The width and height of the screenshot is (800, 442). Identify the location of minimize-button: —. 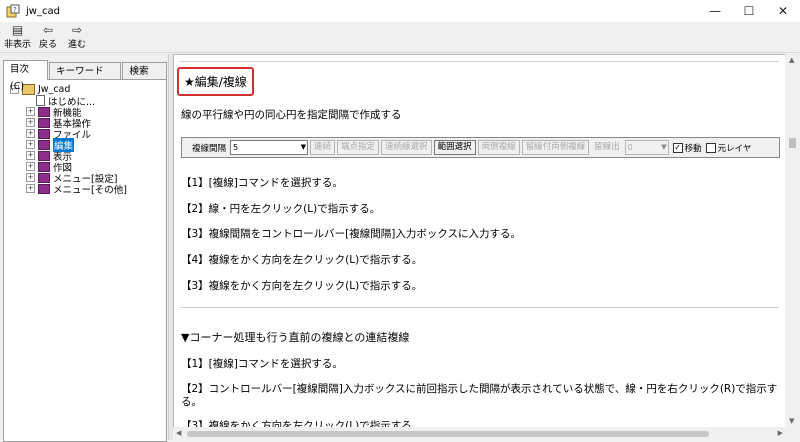
(715, 11).